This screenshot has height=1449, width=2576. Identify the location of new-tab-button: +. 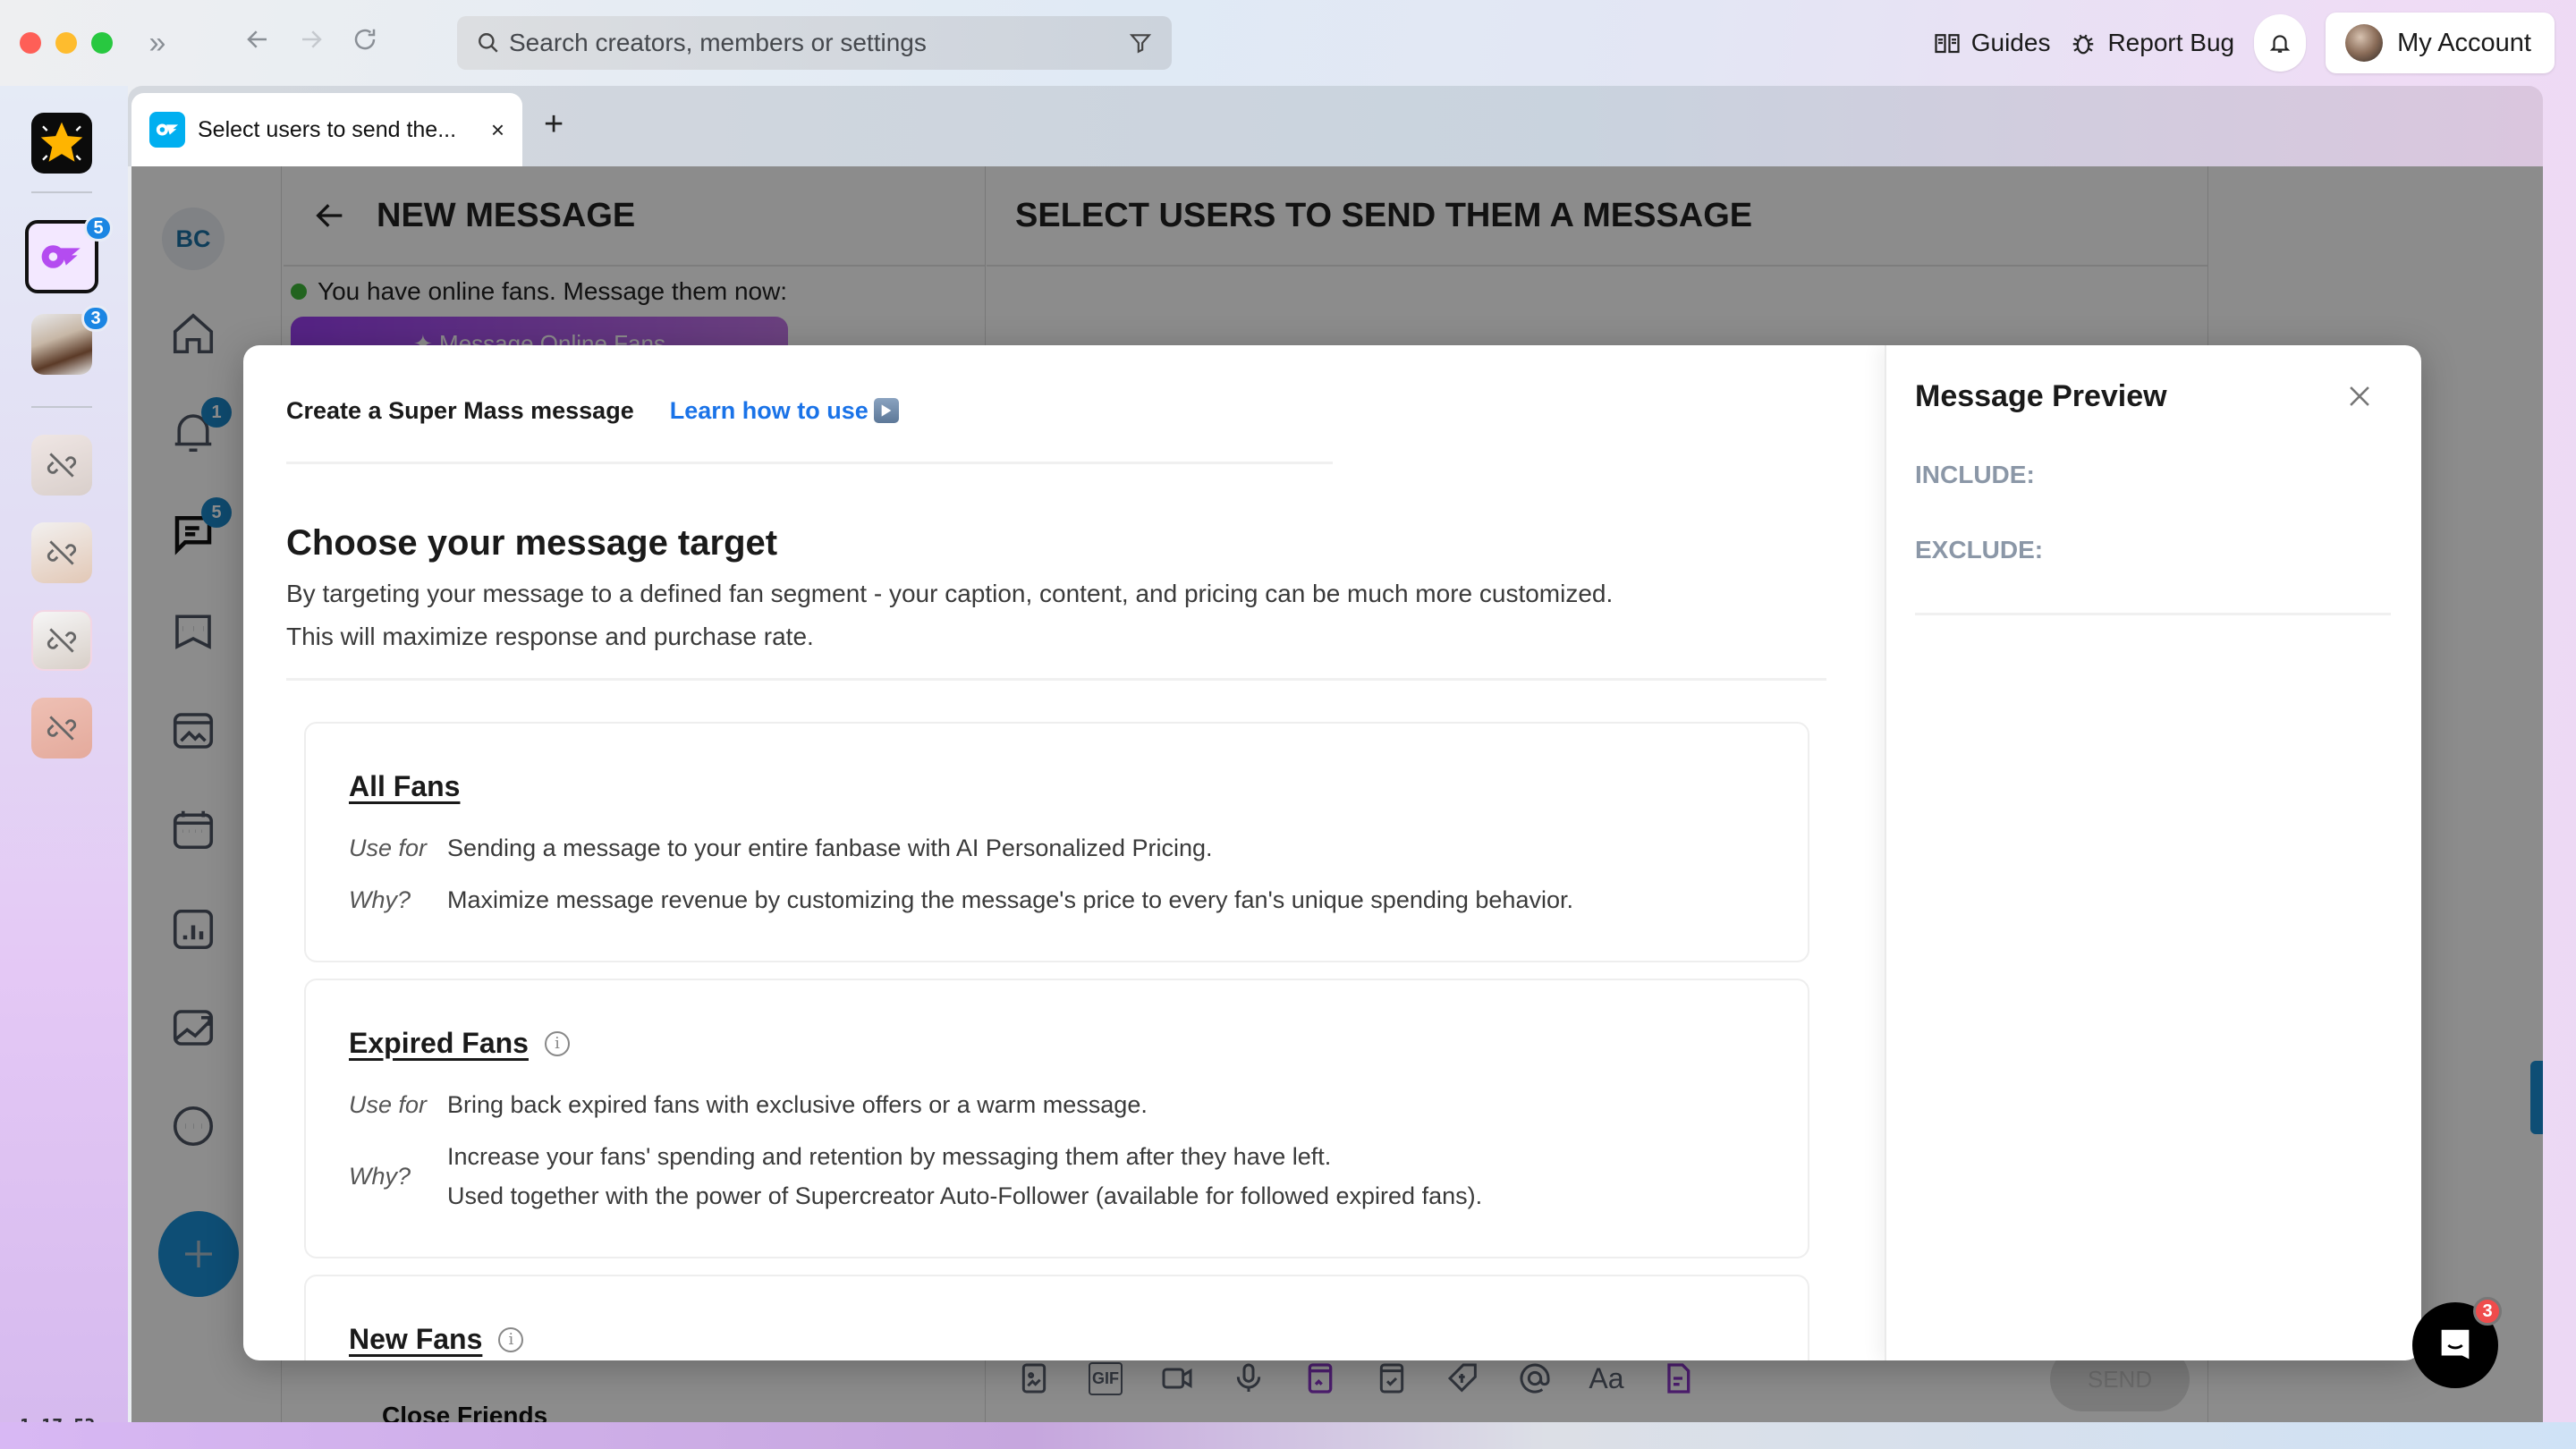
(554, 125).